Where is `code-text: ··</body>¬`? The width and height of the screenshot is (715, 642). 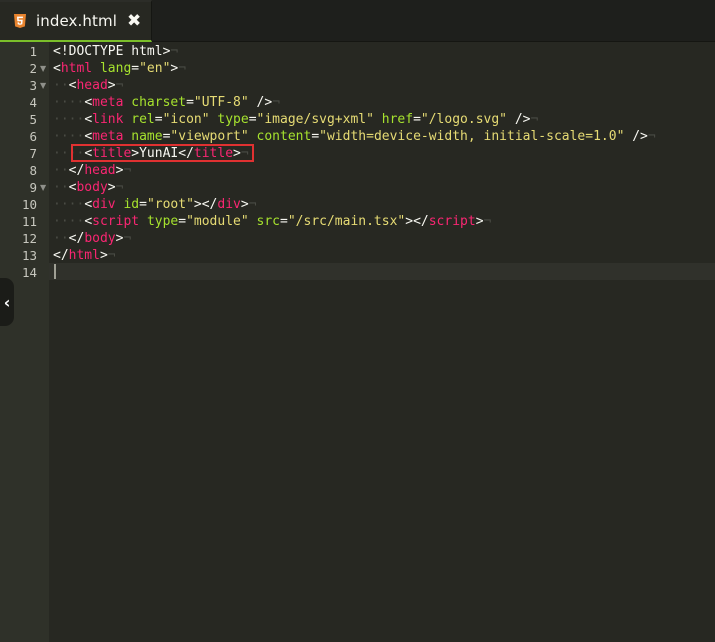 code-text: ··</body>¬ is located at coordinates (92, 238).